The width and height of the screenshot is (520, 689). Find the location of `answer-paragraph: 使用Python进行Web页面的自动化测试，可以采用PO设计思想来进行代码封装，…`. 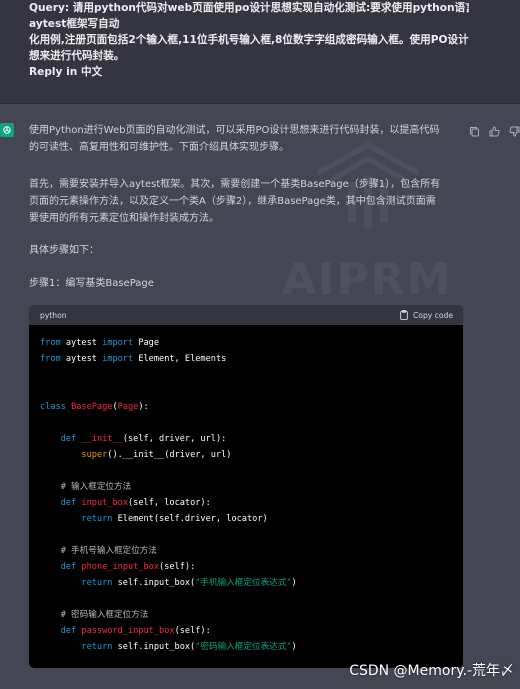

answer-paragraph: 使用Python进行Web页面的自动化测试，可以采用PO设计思想来进行代码封装，… is located at coordinates (234, 139).